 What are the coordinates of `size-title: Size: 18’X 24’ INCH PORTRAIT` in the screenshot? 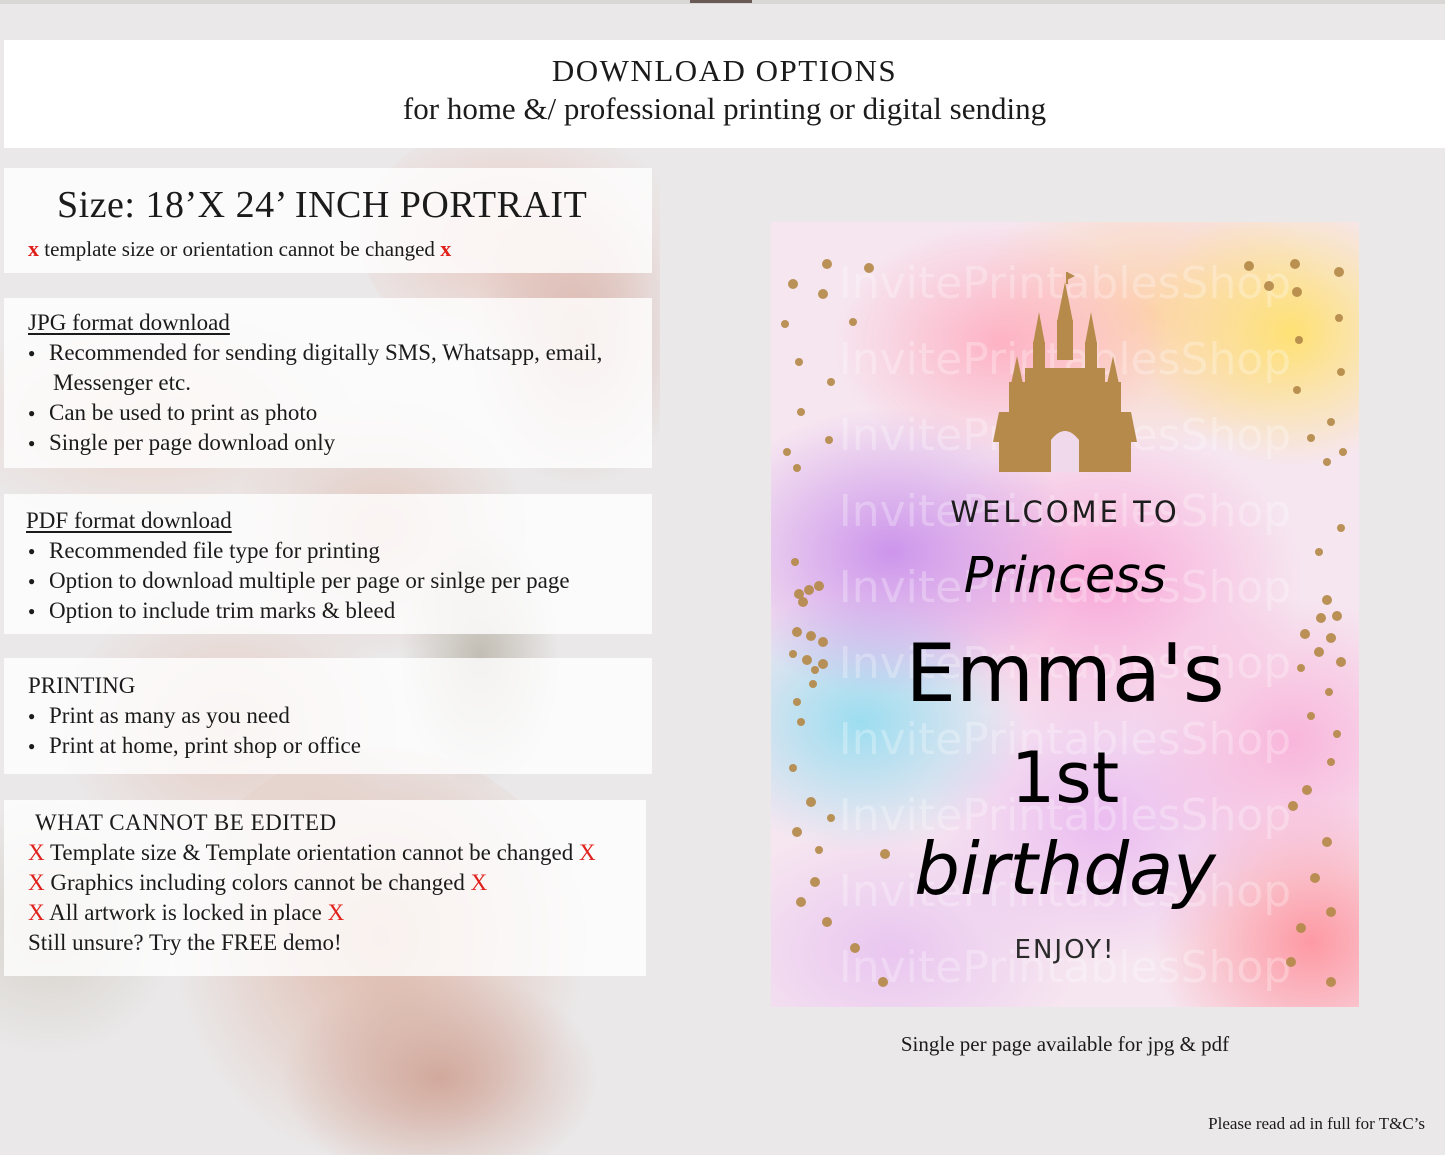 It's located at (322, 205).